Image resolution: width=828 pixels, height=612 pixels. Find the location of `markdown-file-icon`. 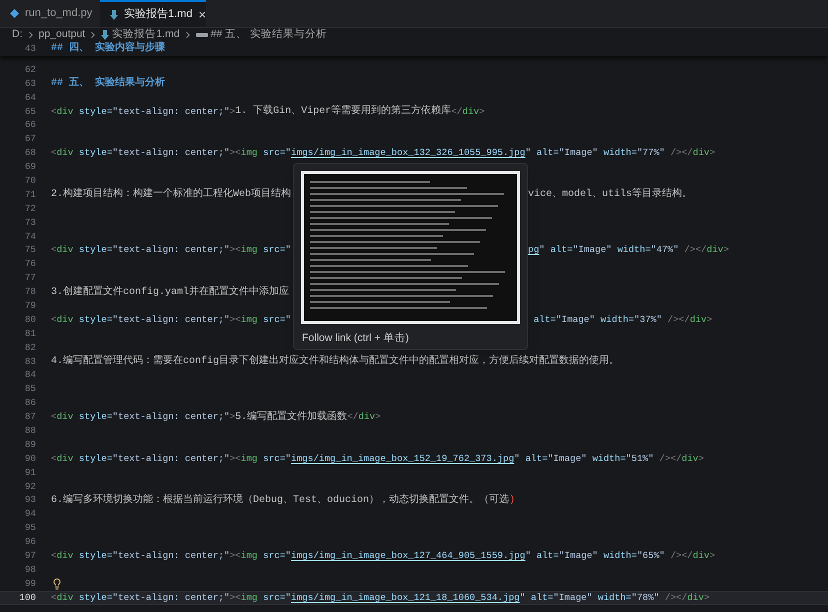

markdown-file-icon is located at coordinates (114, 15).